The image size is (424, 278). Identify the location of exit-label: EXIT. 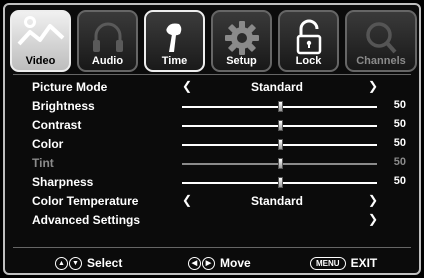
(364, 263).